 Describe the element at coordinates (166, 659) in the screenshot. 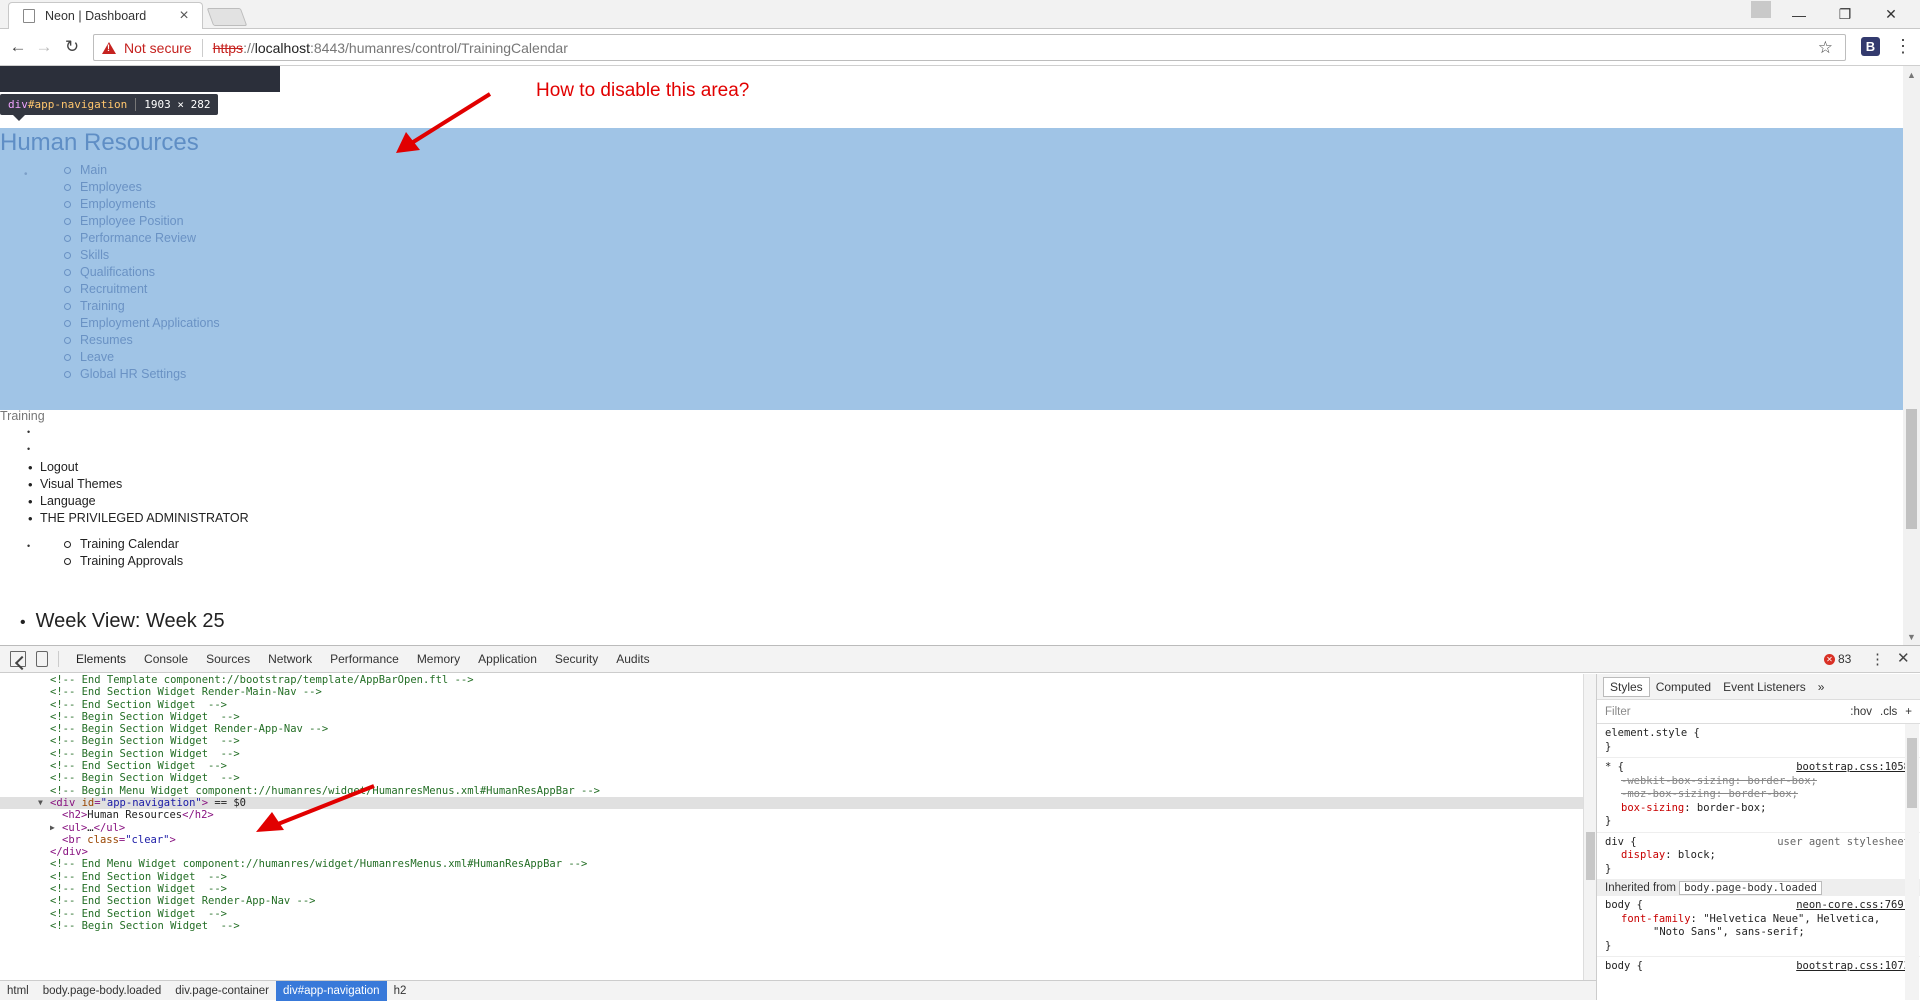

I see `tab-console: Console` at that location.